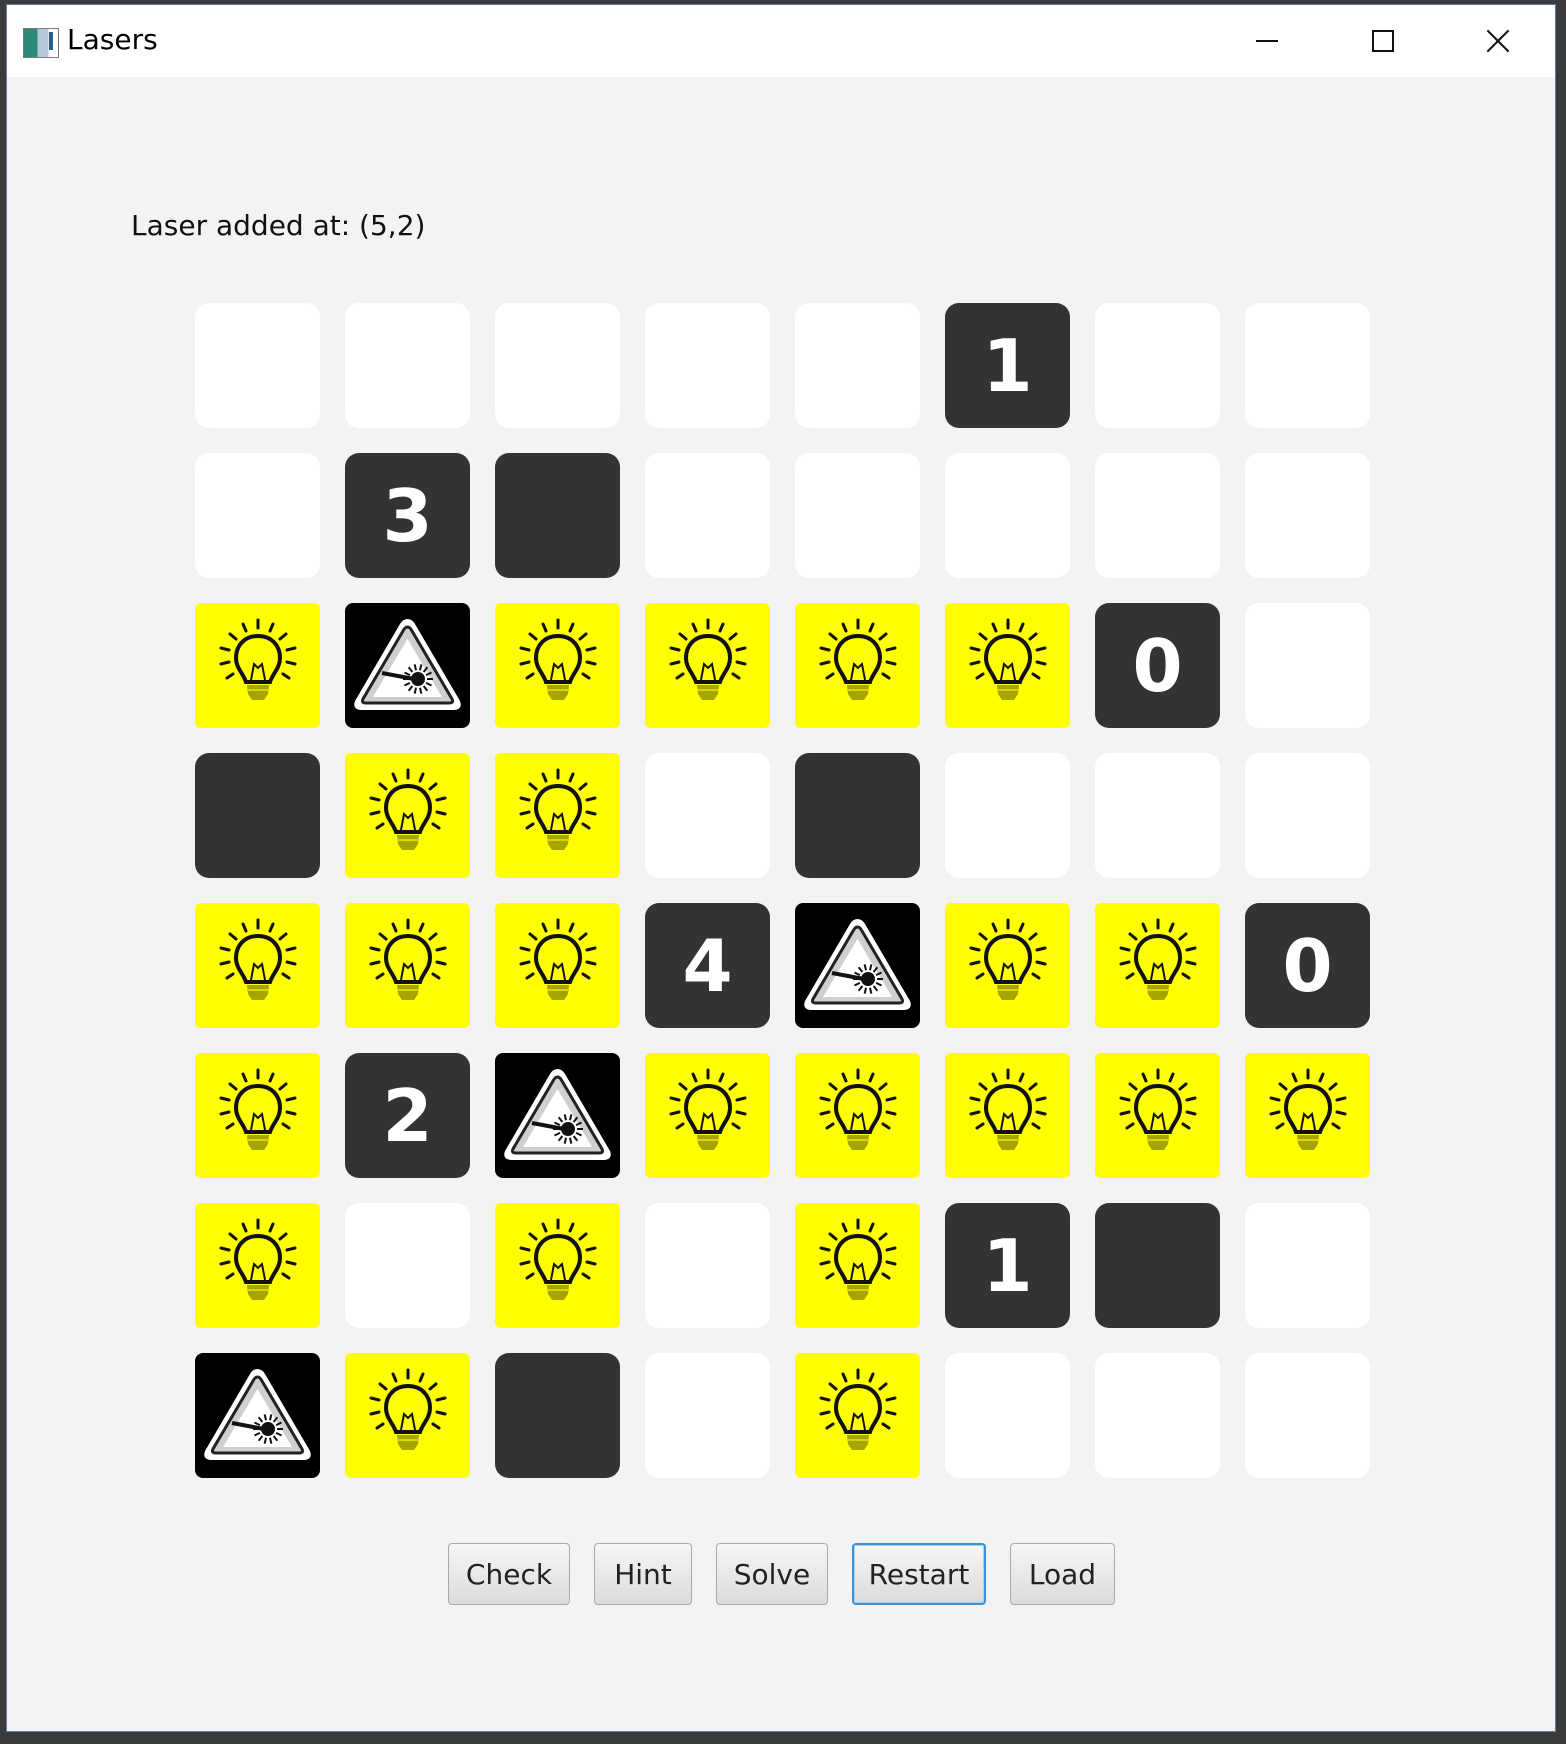 The width and height of the screenshot is (1566, 1744). What do you see at coordinates (112, 39) in the screenshot?
I see `window-title: Lasers` at bounding box center [112, 39].